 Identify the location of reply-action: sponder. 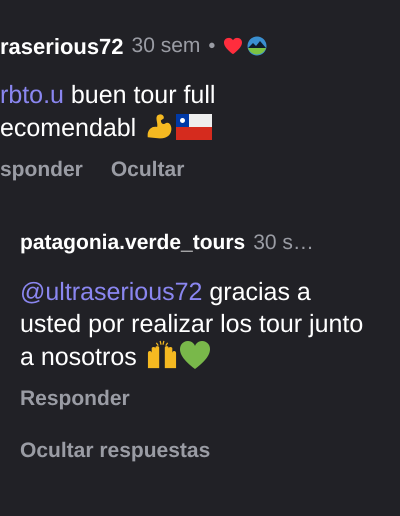
(41, 170).